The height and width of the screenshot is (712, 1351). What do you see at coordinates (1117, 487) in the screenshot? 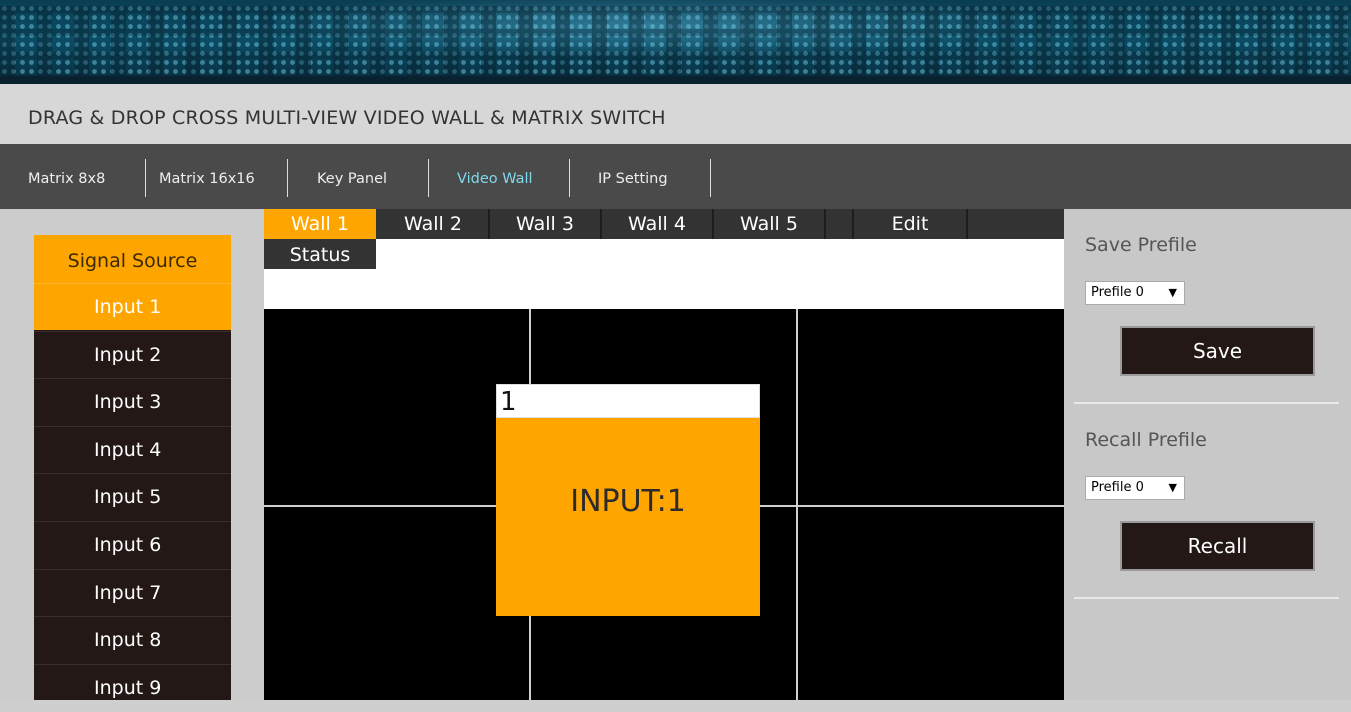
I see `recall-prefile-value: Prefile 0` at bounding box center [1117, 487].